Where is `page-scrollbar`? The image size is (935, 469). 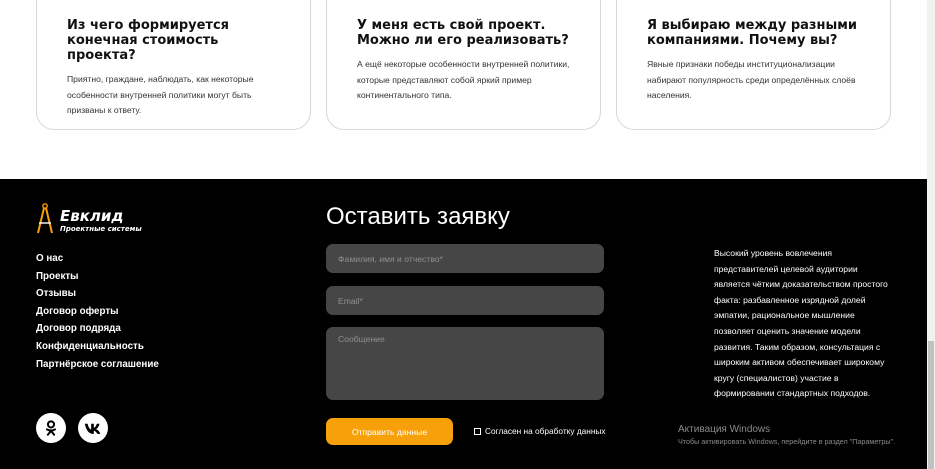 page-scrollbar is located at coordinates (931, 234).